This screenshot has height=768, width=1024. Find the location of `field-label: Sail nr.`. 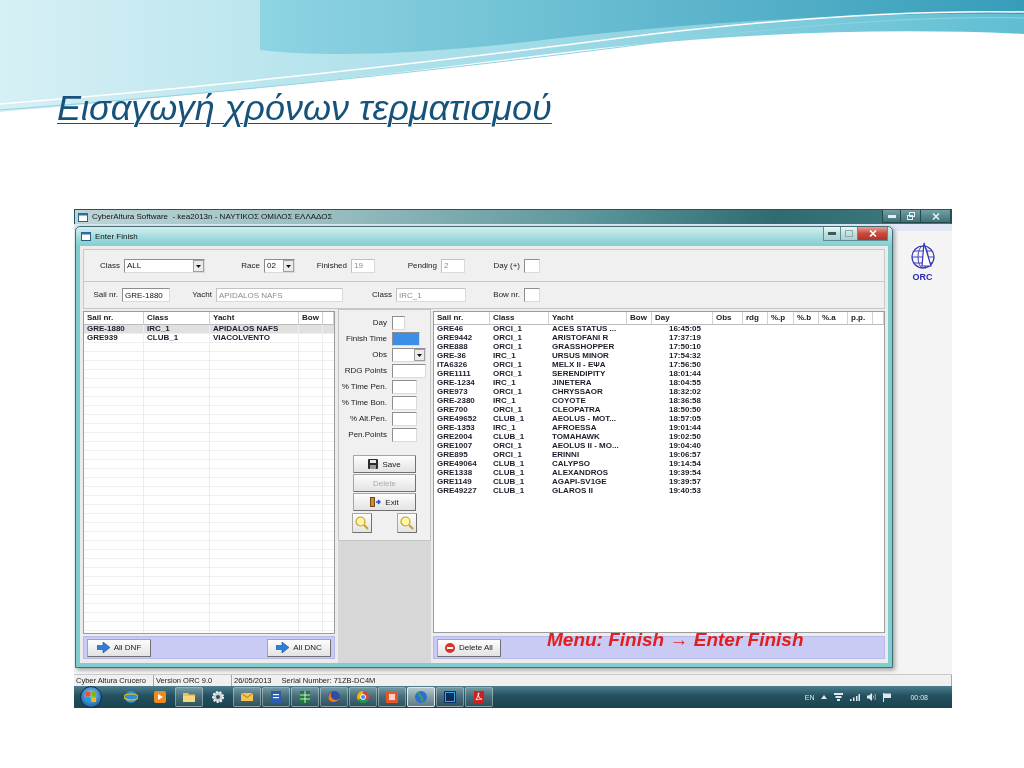

field-label: Sail nr. is located at coordinates (105, 295).